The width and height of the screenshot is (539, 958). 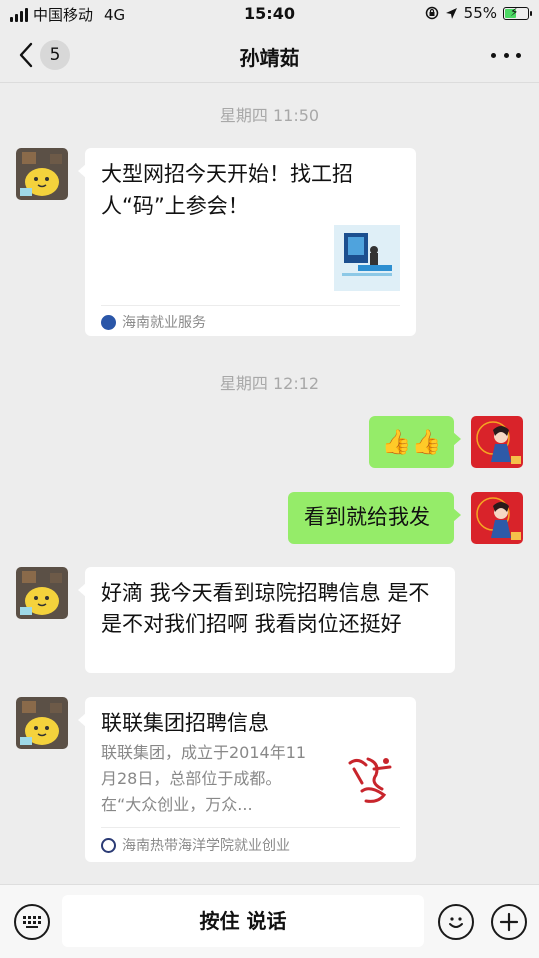 I want to click on message-bubble-other: 好滴 我今天看到琼院招聘信息 是不是不对我们招啊 我看岗位还挺好, so click(x=266, y=620).